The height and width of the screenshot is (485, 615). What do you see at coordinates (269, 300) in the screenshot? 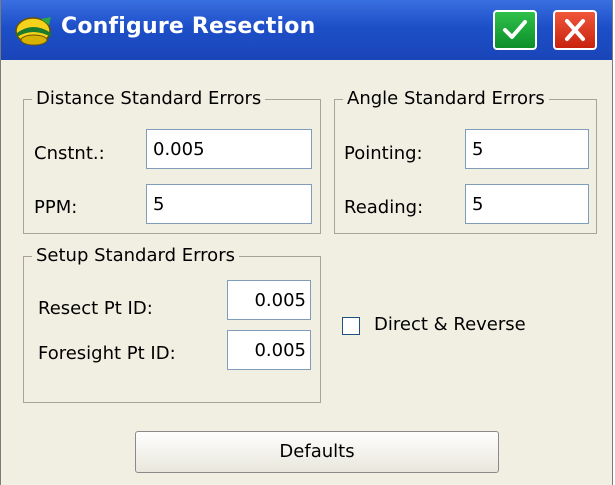
I see `resect-pt-id-field` at bounding box center [269, 300].